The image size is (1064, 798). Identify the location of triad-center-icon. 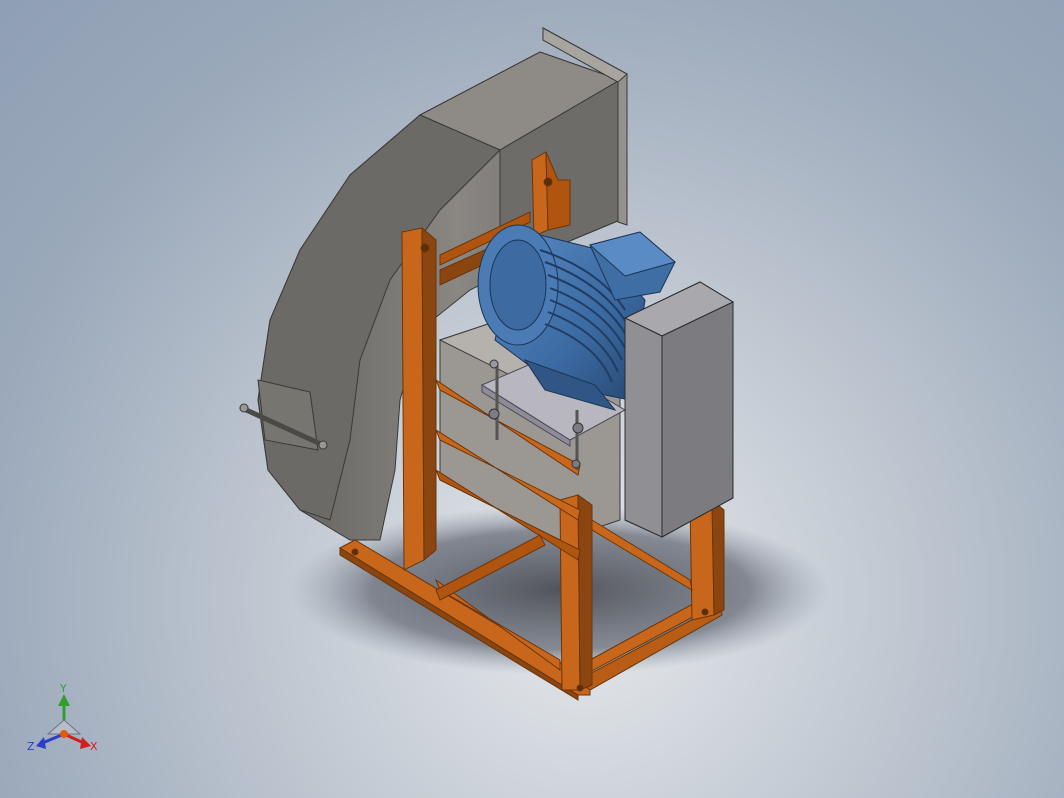
(64, 734).